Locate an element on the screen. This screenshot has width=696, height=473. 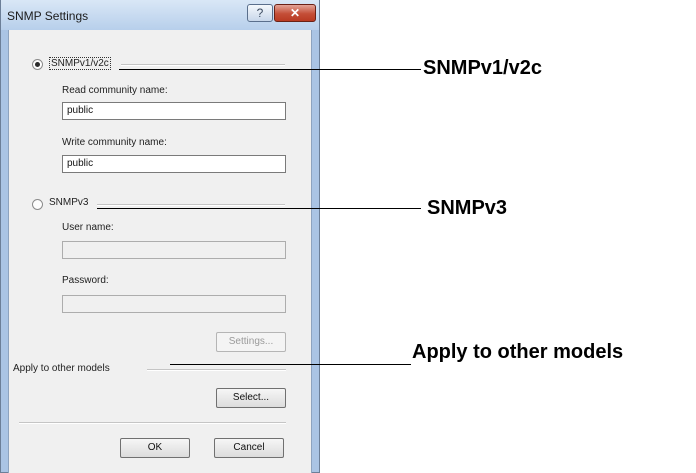
read-community-label: Read community name: is located at coordinates (115, 90).